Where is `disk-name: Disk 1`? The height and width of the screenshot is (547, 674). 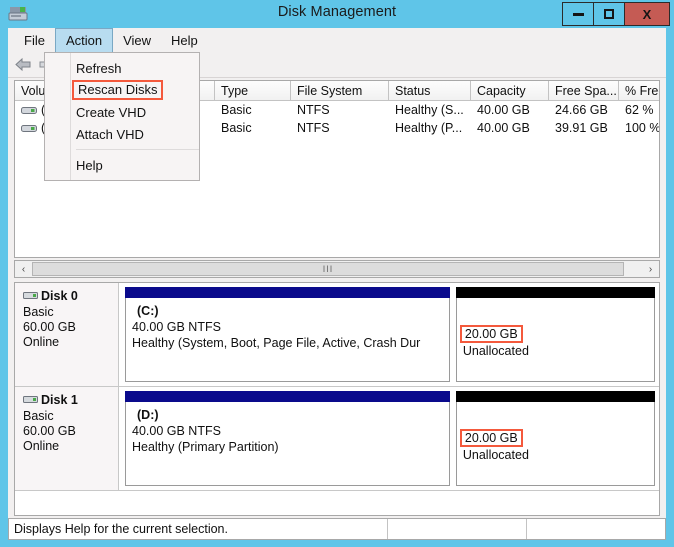 disk-name: Disk 1 is located at coordinates (59, 400).